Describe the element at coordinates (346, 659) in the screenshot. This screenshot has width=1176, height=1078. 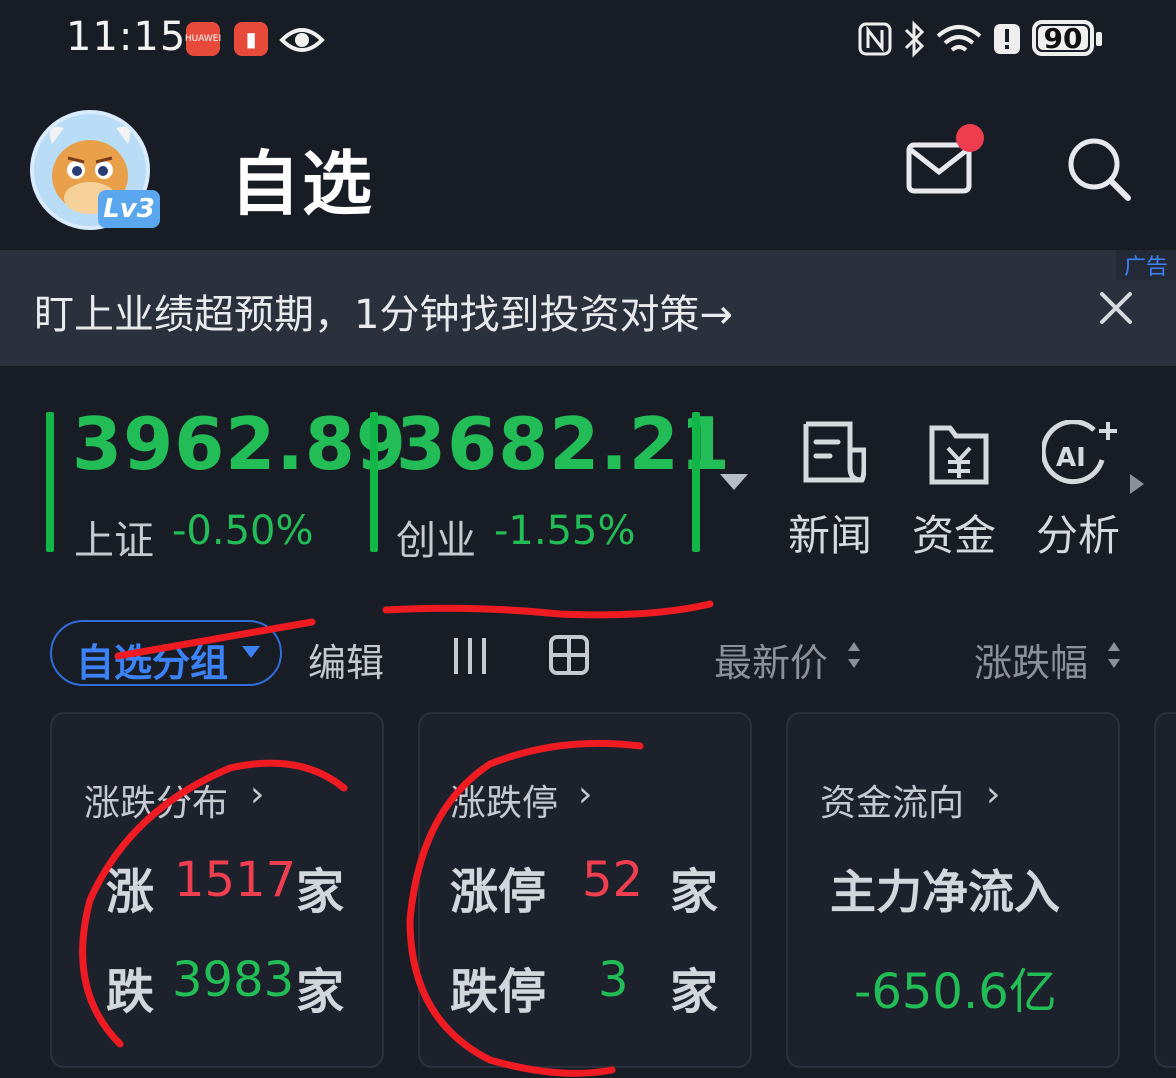
I see `edit-button: 编辑` at that location.